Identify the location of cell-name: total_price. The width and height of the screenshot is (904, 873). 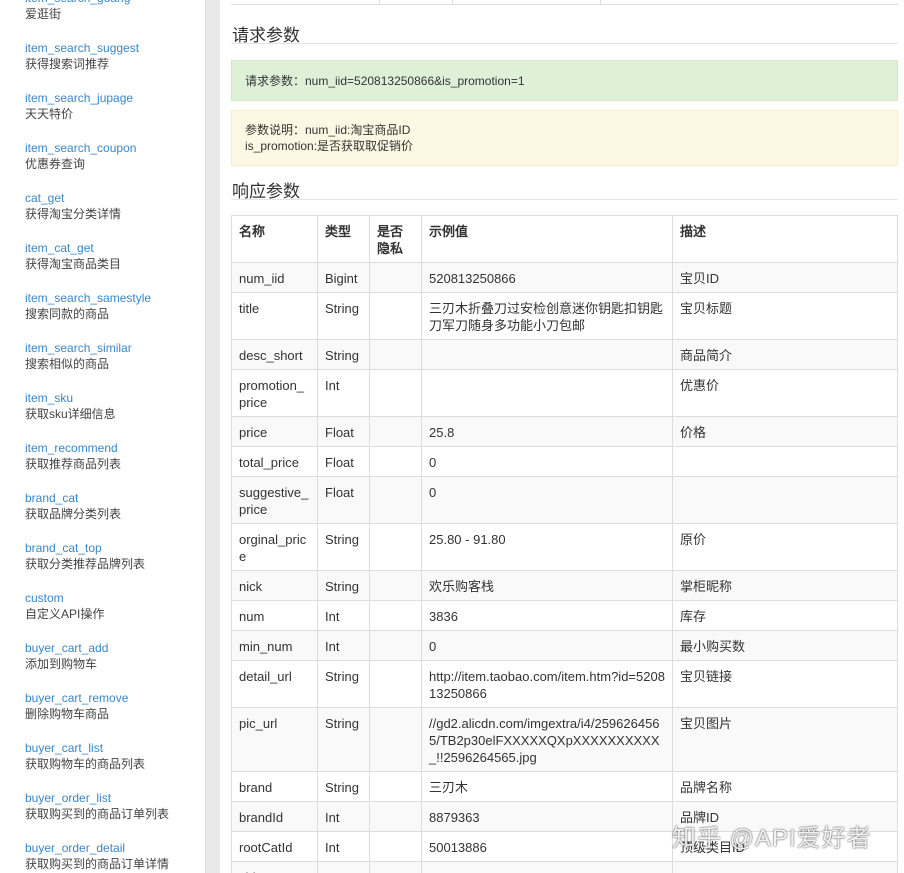
(274, 461).